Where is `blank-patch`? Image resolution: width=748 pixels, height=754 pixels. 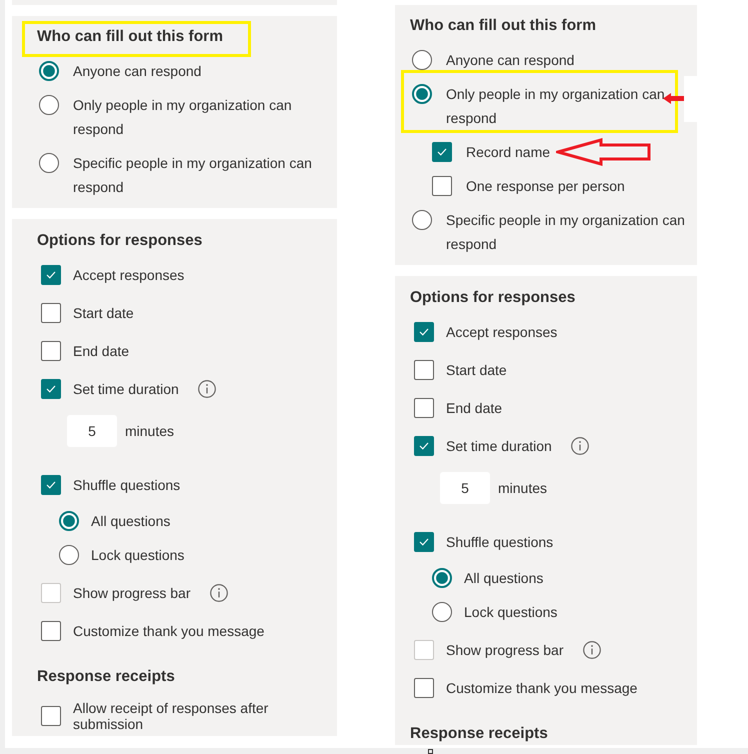
blank-patch is located at coordinates (690, 99).